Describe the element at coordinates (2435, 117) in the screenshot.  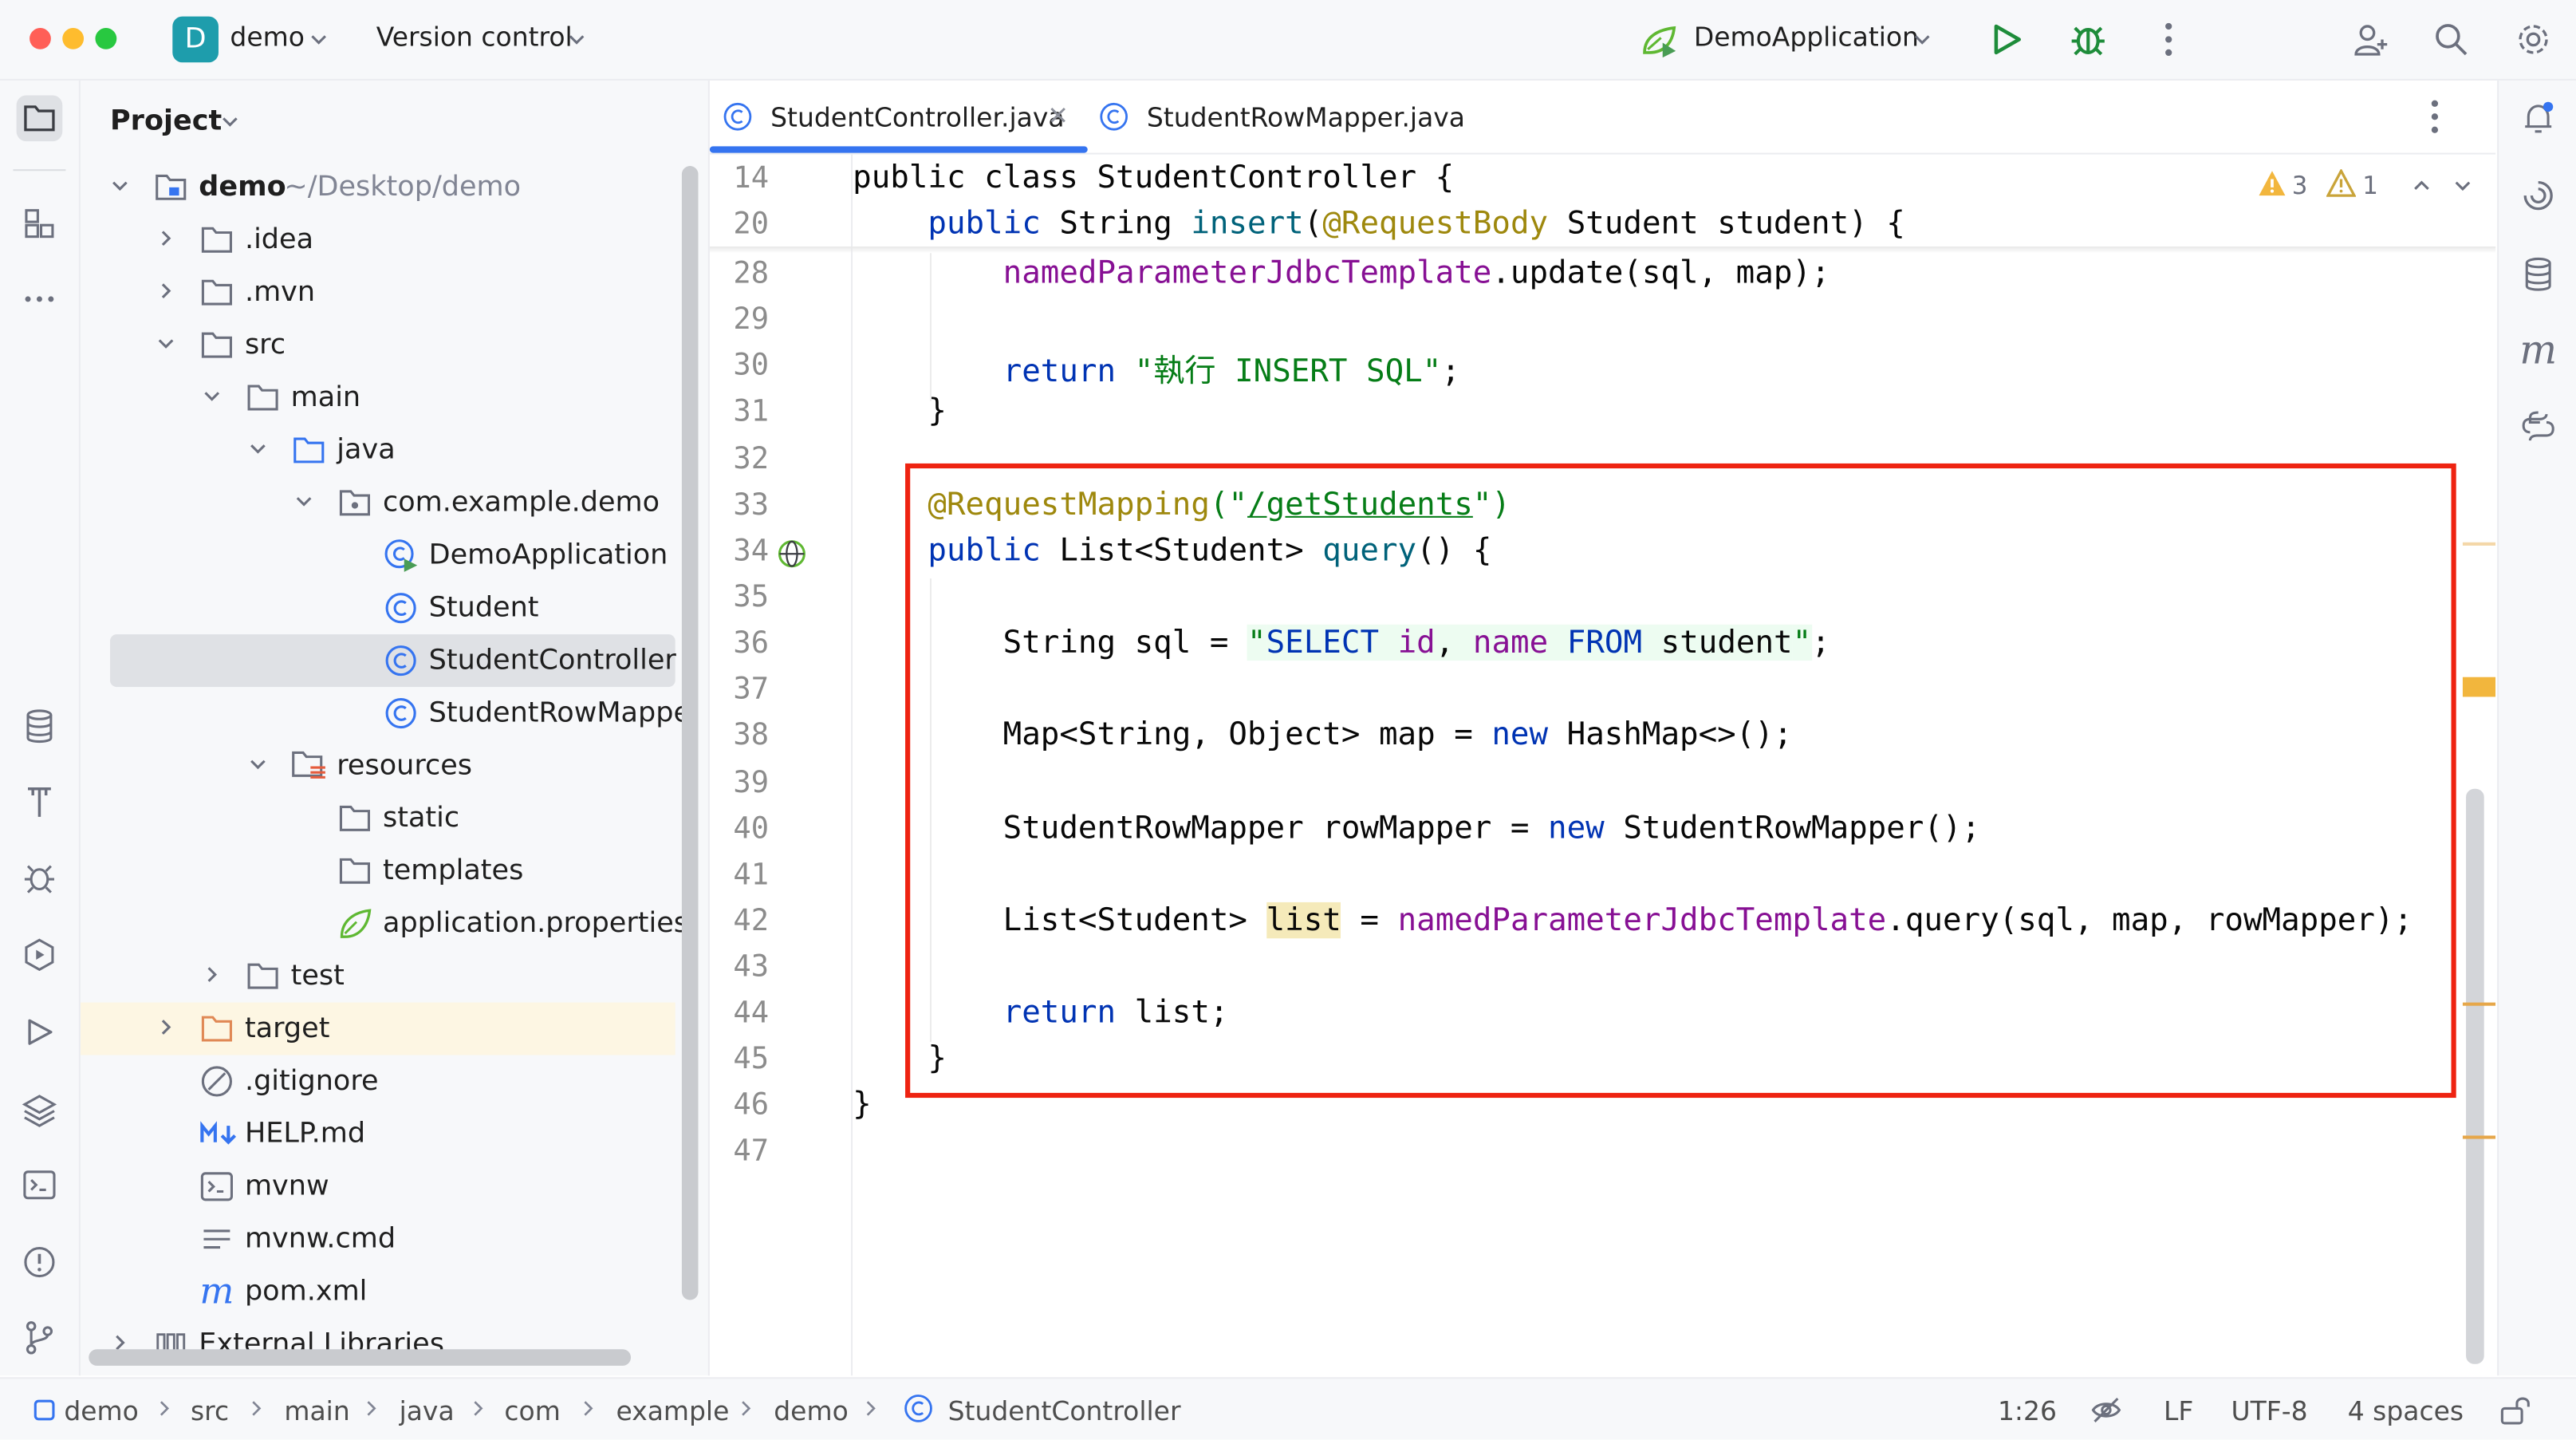
I see `tab-options-more-icon` at that location.